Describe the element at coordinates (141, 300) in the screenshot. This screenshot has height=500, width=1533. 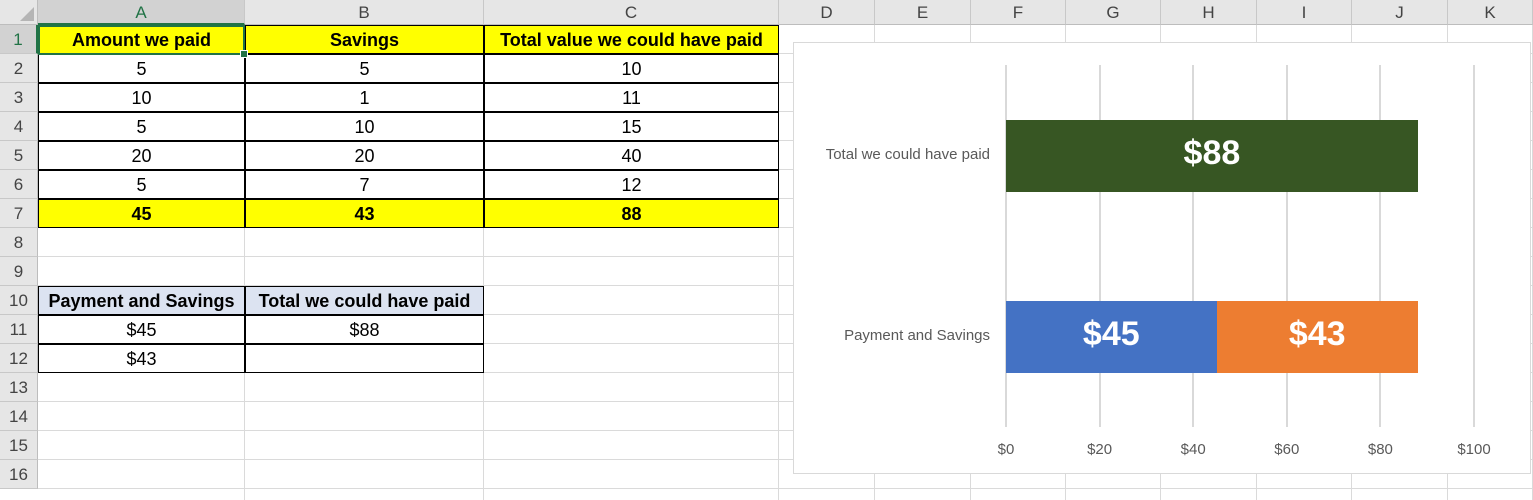
I see `table2-header-cell: Payment and Savings` at that location.